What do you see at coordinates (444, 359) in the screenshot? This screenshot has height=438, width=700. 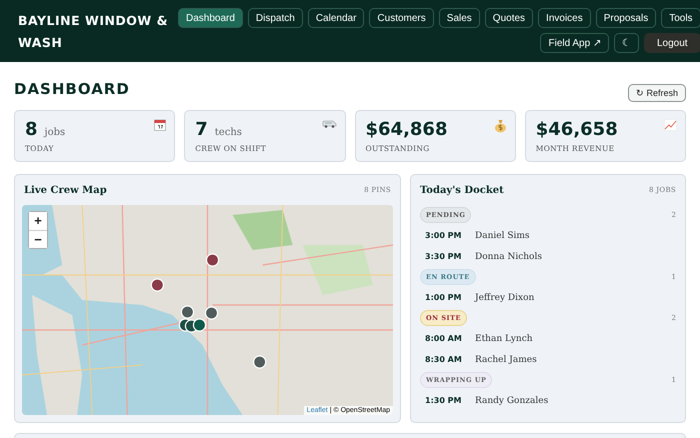 I see `job-time: 8:30 AM` at bounding box center [444, 359].